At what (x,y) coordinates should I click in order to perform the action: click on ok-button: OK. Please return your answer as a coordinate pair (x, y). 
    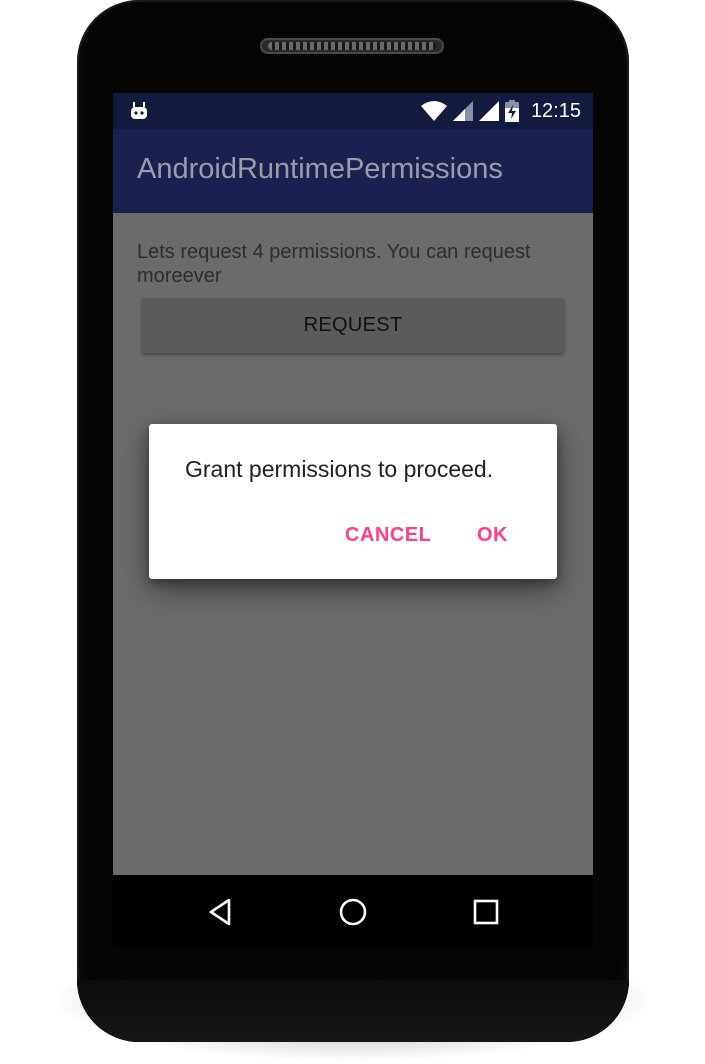
    Looking at the image, I should click on (492, 535).